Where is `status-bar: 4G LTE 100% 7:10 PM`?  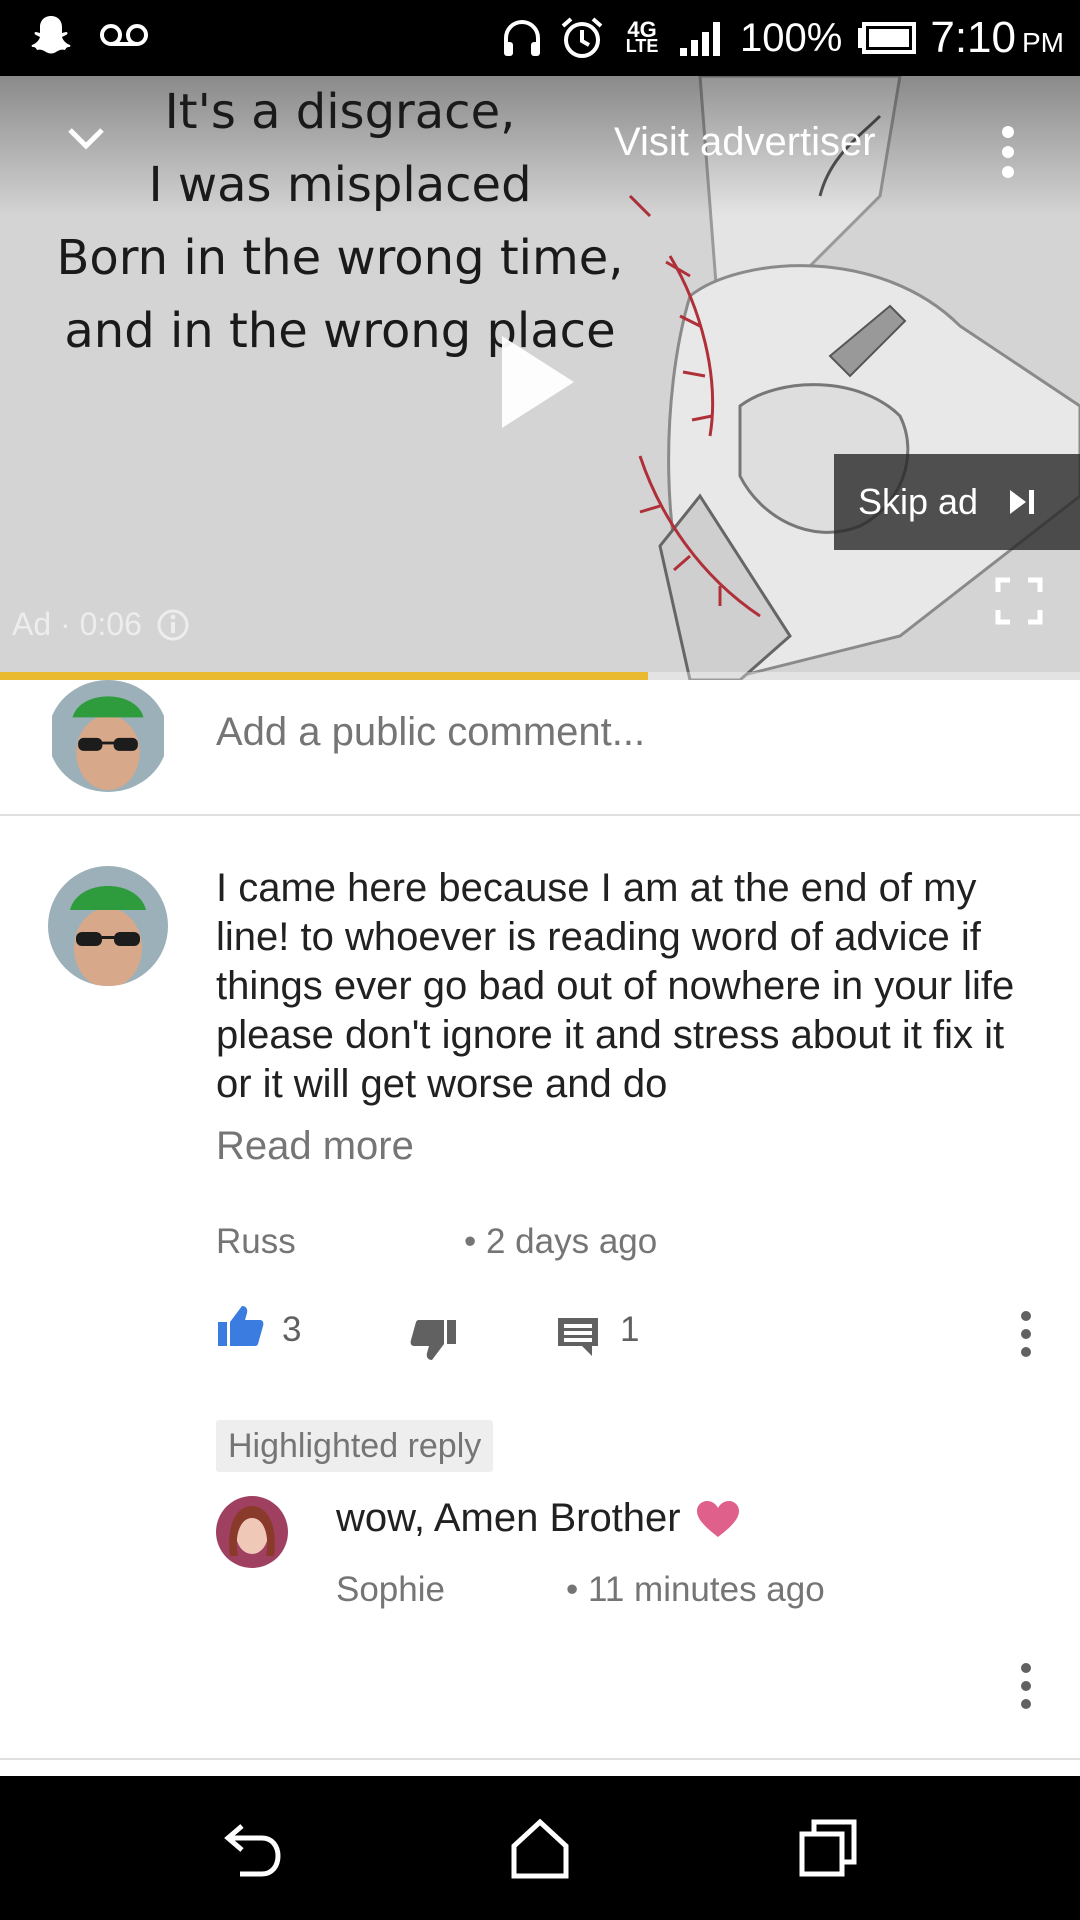
status-bar: 4G LTE 100% 7:10 PM is located at coordinates (540, 38).